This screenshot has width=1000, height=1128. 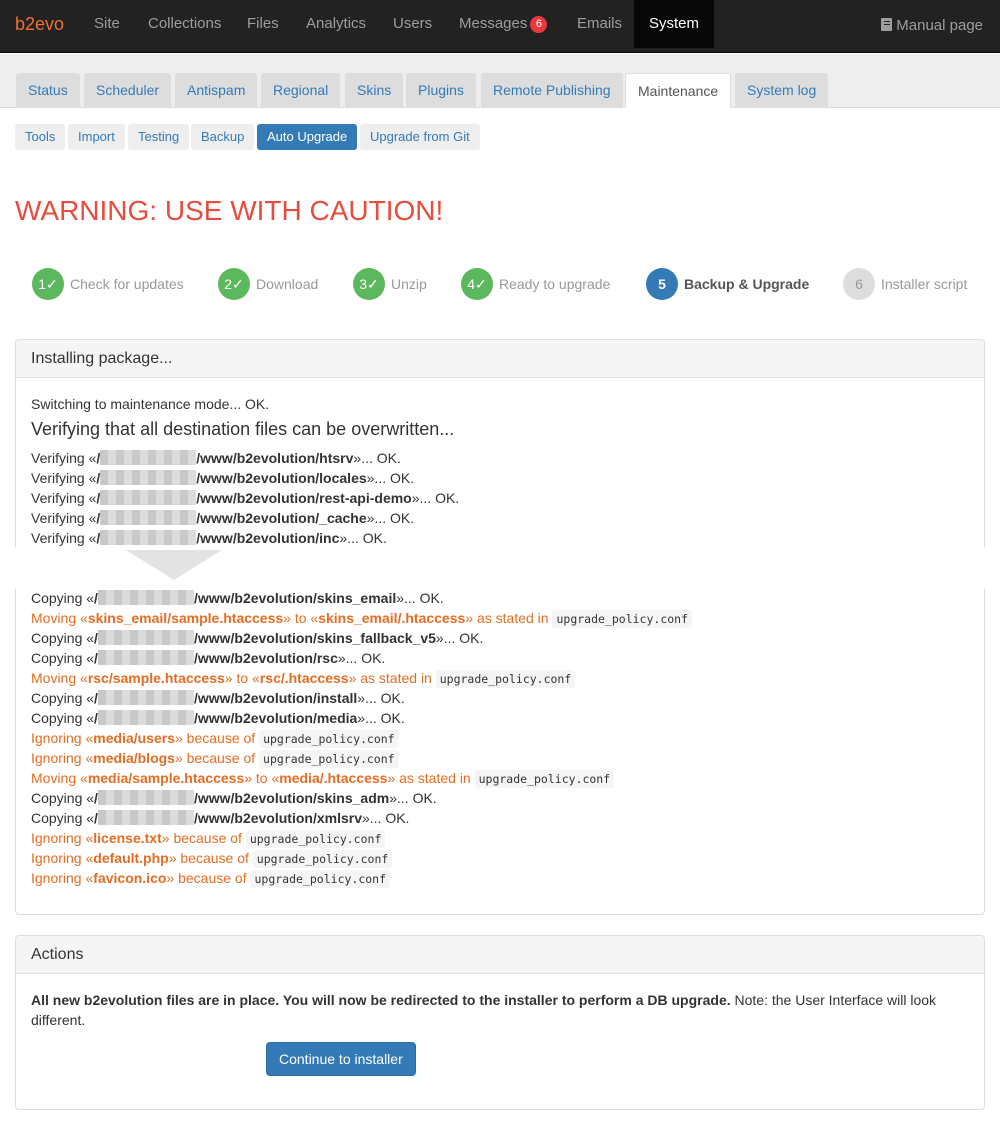 I want to click on down-arrow-icon, so click(x=174, y=565).